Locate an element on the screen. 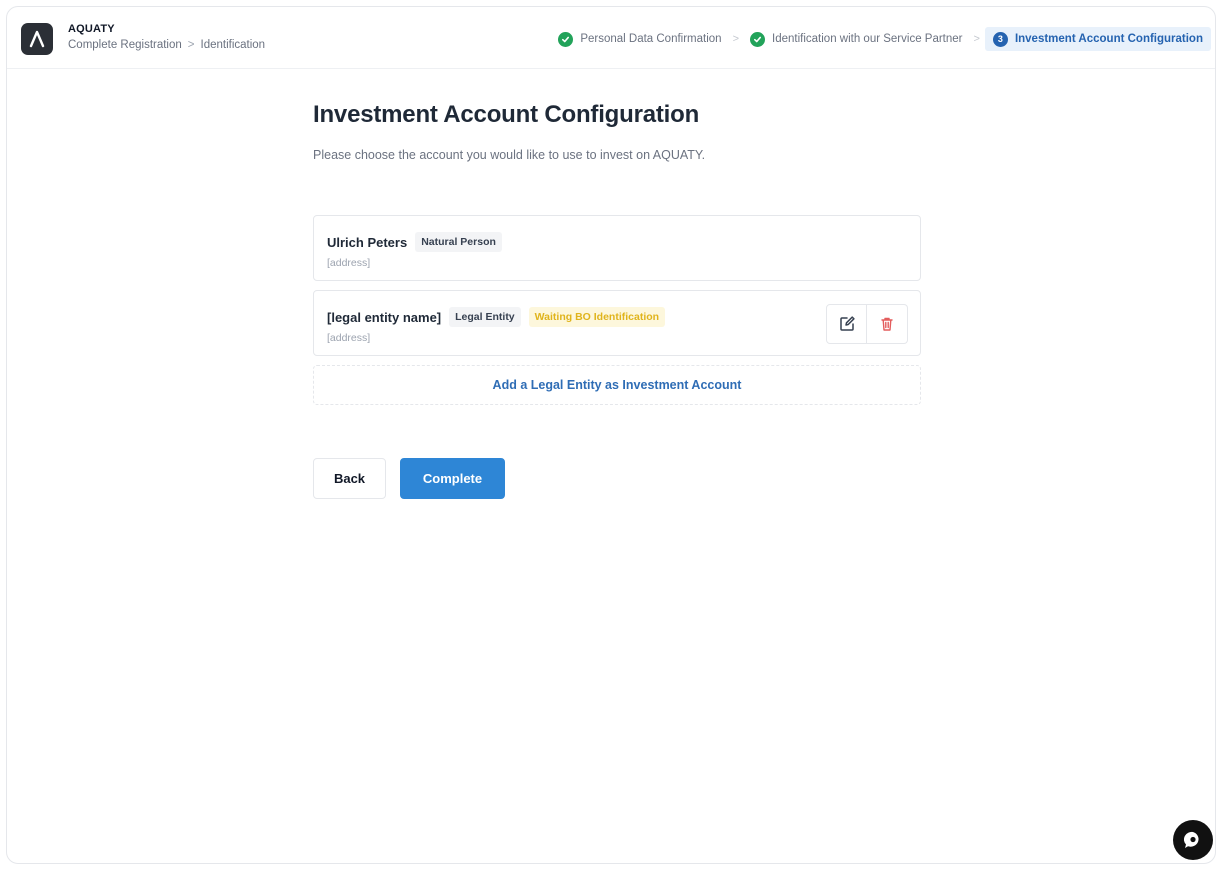 This screenshot has height=870, width=1222. account-type-badge: Natural Person is located at coordinates (458, 242).